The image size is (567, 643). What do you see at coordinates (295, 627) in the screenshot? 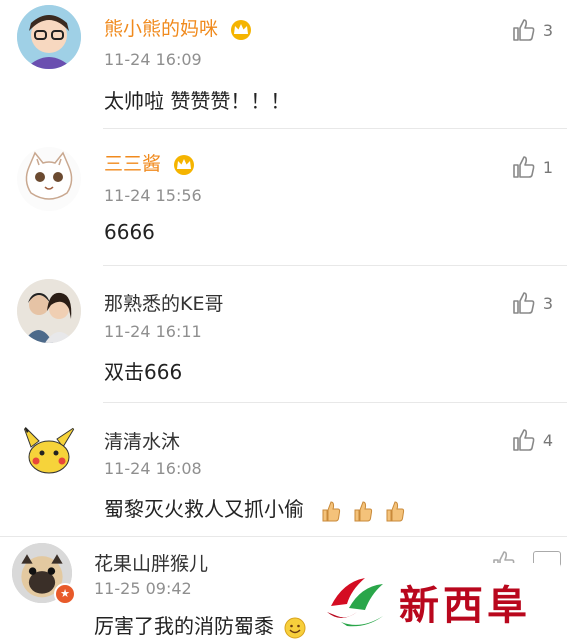
I see `smile-emoji` at bounding box center [295, 627].